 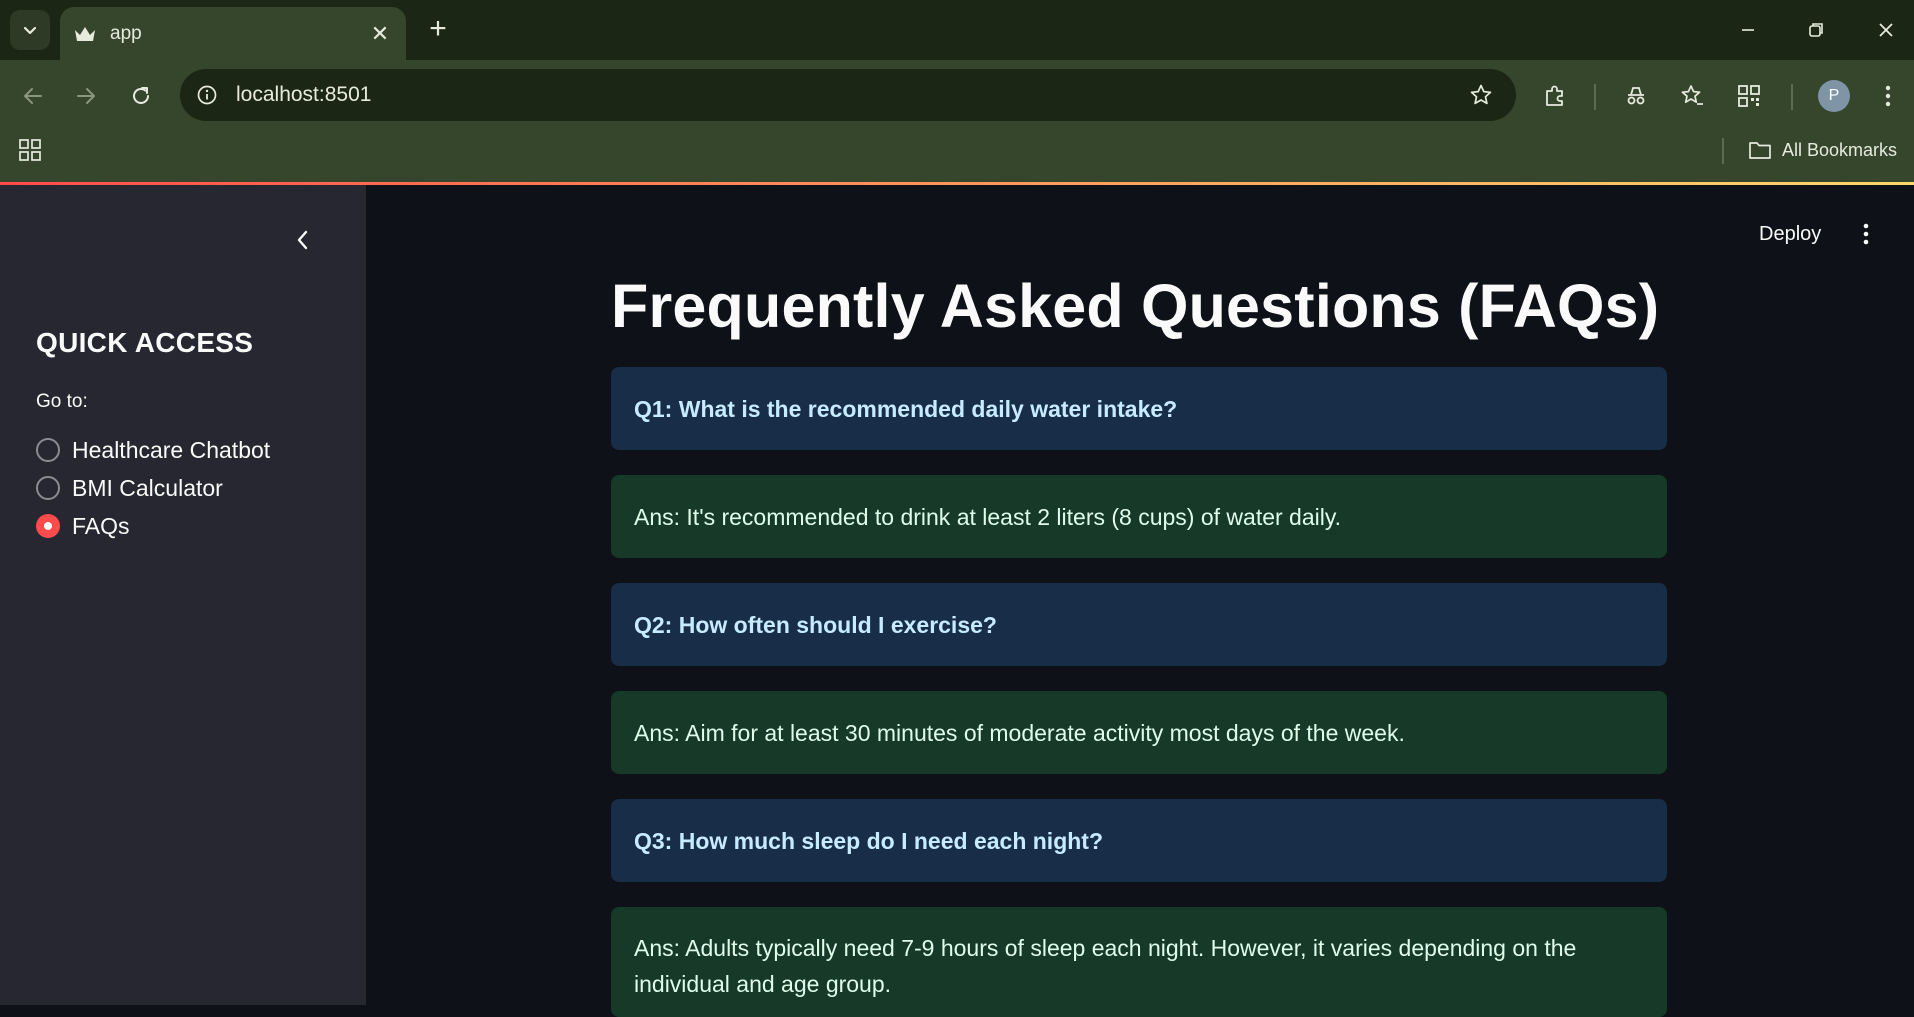 I want to click on radio-option-faqs: FAQs, so click(x=83, y=526).